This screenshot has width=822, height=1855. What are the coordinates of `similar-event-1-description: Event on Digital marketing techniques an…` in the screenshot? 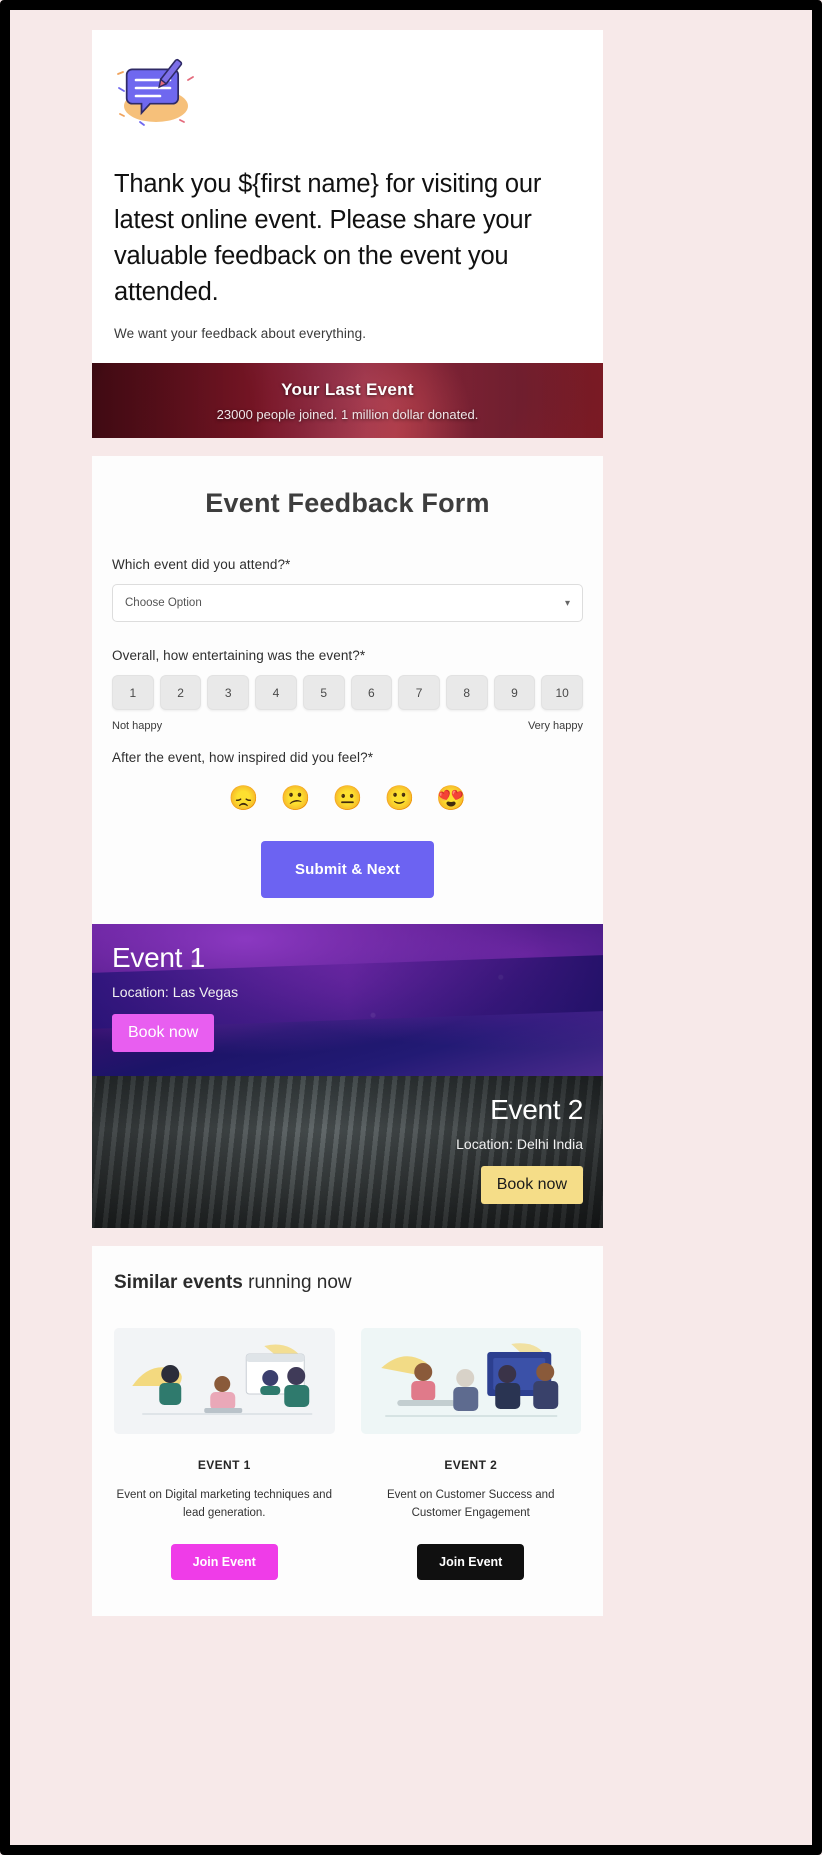 It's located at (224, 1504).